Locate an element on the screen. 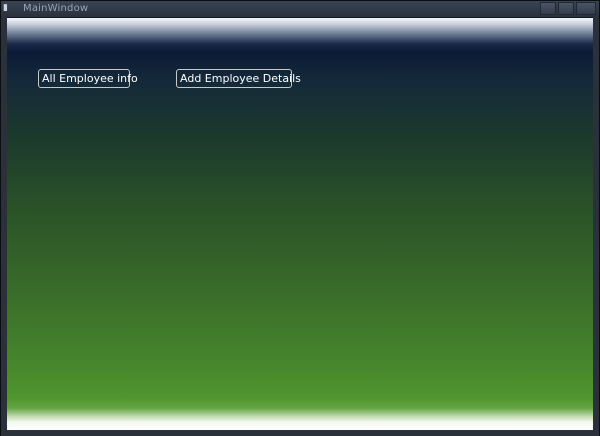 Image resolution: width=600 pixels, height=436 pixels. title-bar: ▮ MainWindow is located at coordinates (300, 9).